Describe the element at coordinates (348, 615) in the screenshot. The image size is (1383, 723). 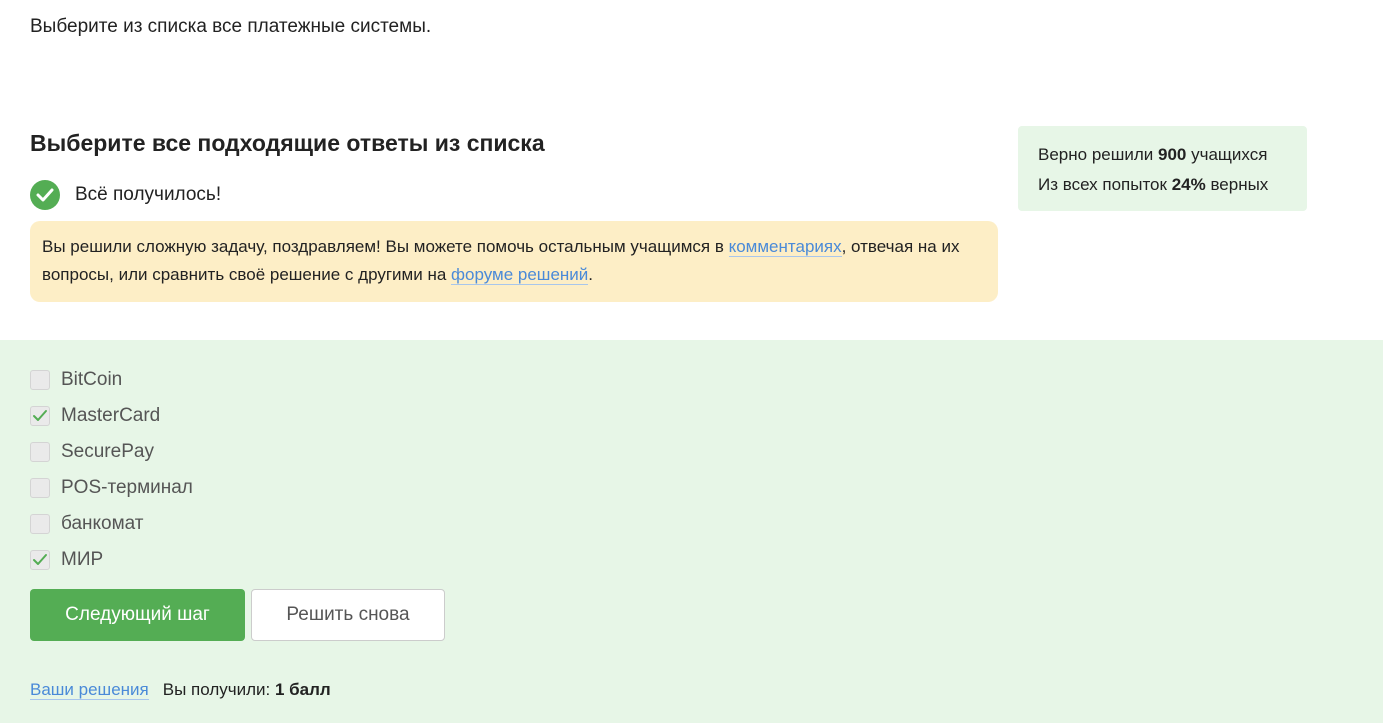
I see `solve-again-button: Решить снова` at that location.